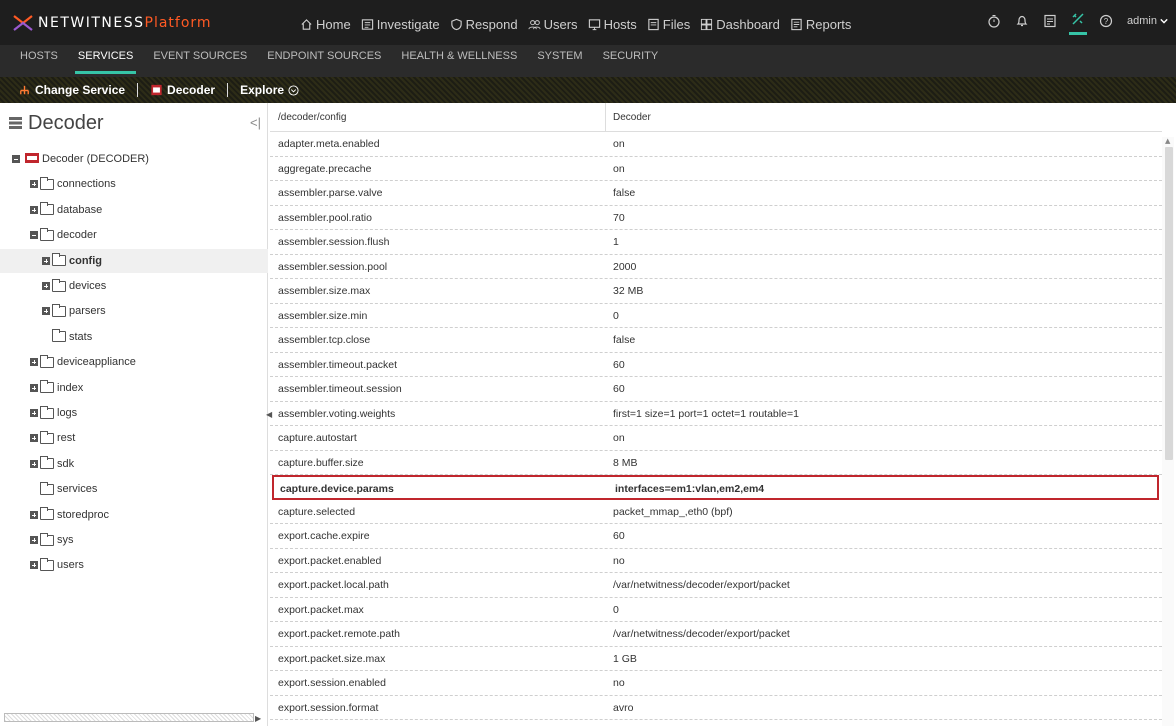 The width and height of the screenshot is (1176, 726). I want to click on tree-item-database: database, so click(66, 210).